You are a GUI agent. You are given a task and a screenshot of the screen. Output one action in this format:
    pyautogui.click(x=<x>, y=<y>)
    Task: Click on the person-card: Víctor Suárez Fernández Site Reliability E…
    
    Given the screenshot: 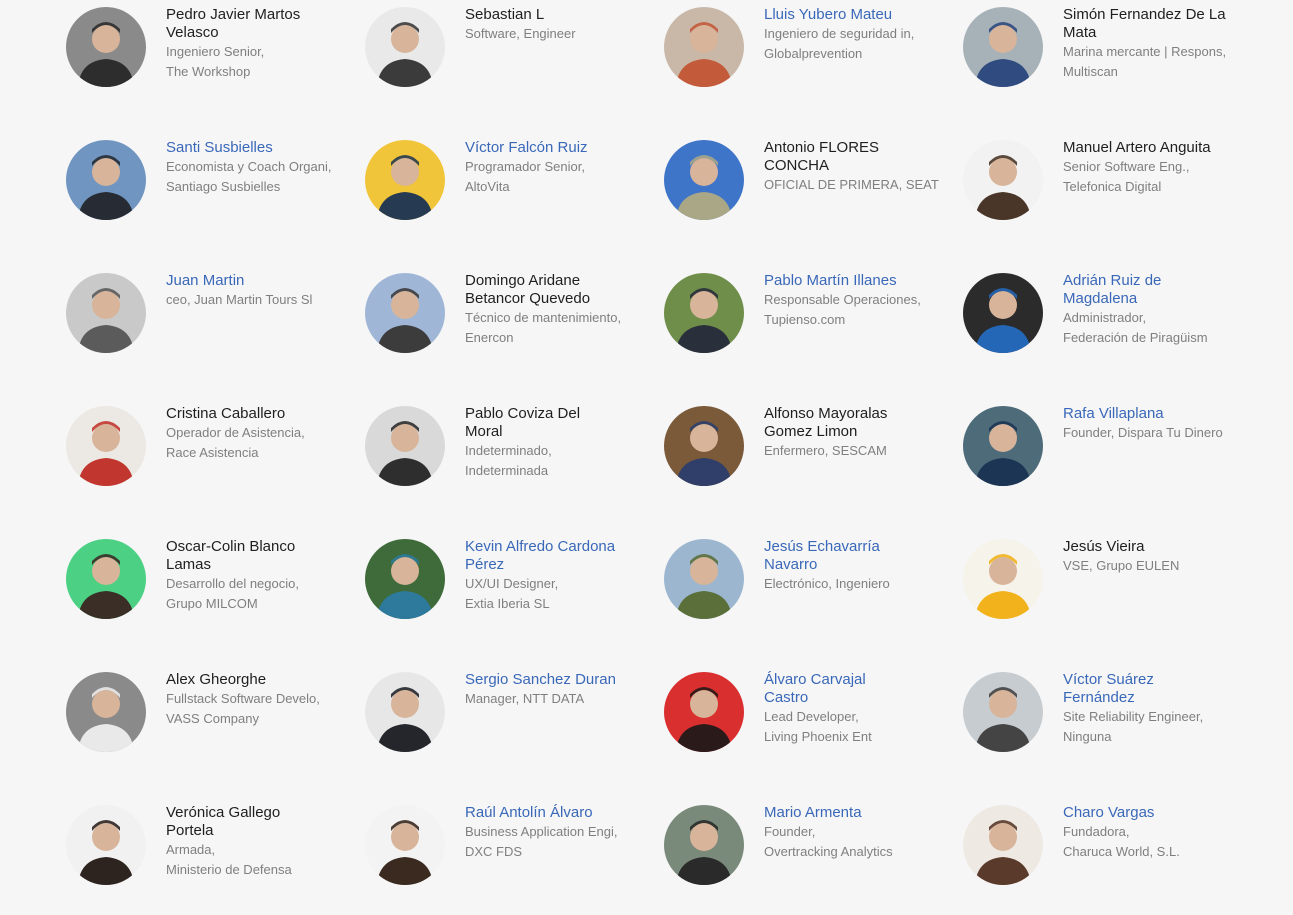 What is the action you would take?
    pyautogui.click(x=1108, y=726)
    